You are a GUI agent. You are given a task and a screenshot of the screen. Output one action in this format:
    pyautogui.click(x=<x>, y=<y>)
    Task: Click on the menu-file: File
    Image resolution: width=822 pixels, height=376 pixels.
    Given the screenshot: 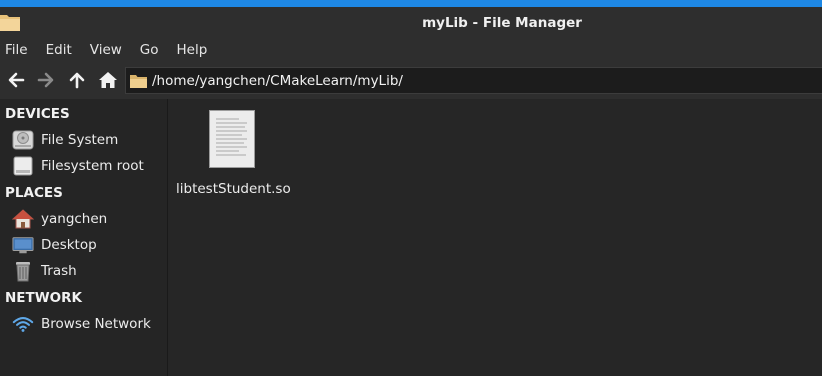 What is the action you would take?
    pyautogui.click(x=16, y=50)
    